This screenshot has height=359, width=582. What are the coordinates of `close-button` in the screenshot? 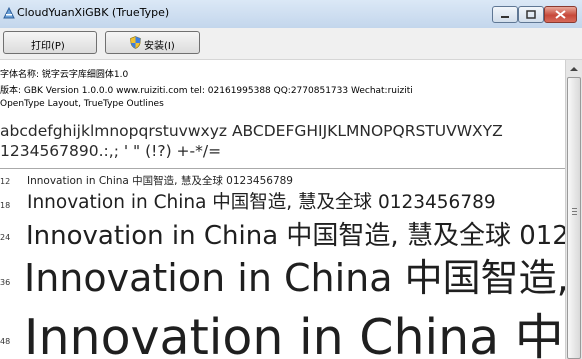 It's located at (560, 14).